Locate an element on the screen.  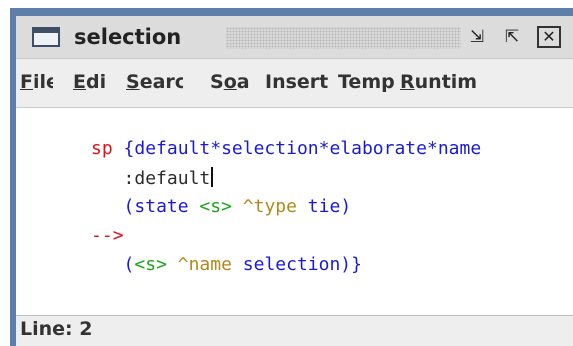
window-titlebar: selection ⇲ ⇱ ✕ is located at coordinates (294, 37).